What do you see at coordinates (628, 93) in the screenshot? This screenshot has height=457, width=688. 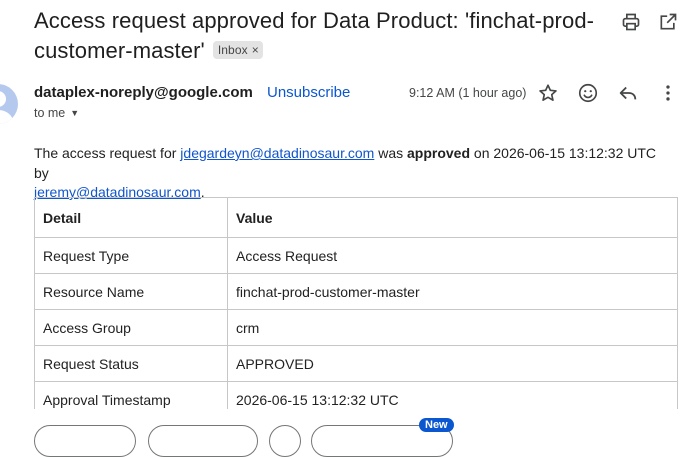 I see `reply-icon` at bounding box center [628, 93].